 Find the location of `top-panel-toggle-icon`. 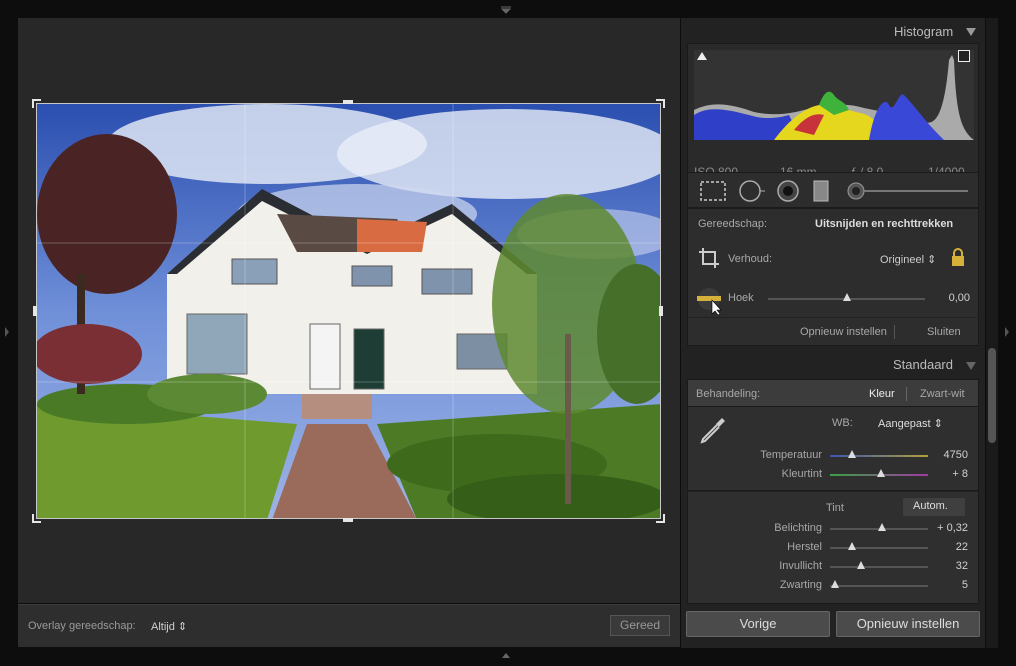

top-panel-toggle-icon is located at coordinates (506, 9).